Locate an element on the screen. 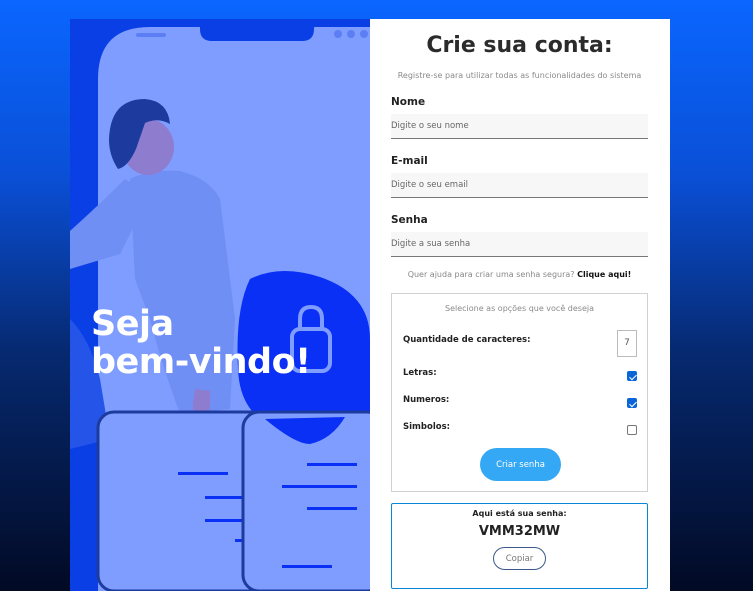 The height and width of the screenshot is (591, 753). generator-title: Selecione as opções que você deseja is located at coordinates (519, 308).